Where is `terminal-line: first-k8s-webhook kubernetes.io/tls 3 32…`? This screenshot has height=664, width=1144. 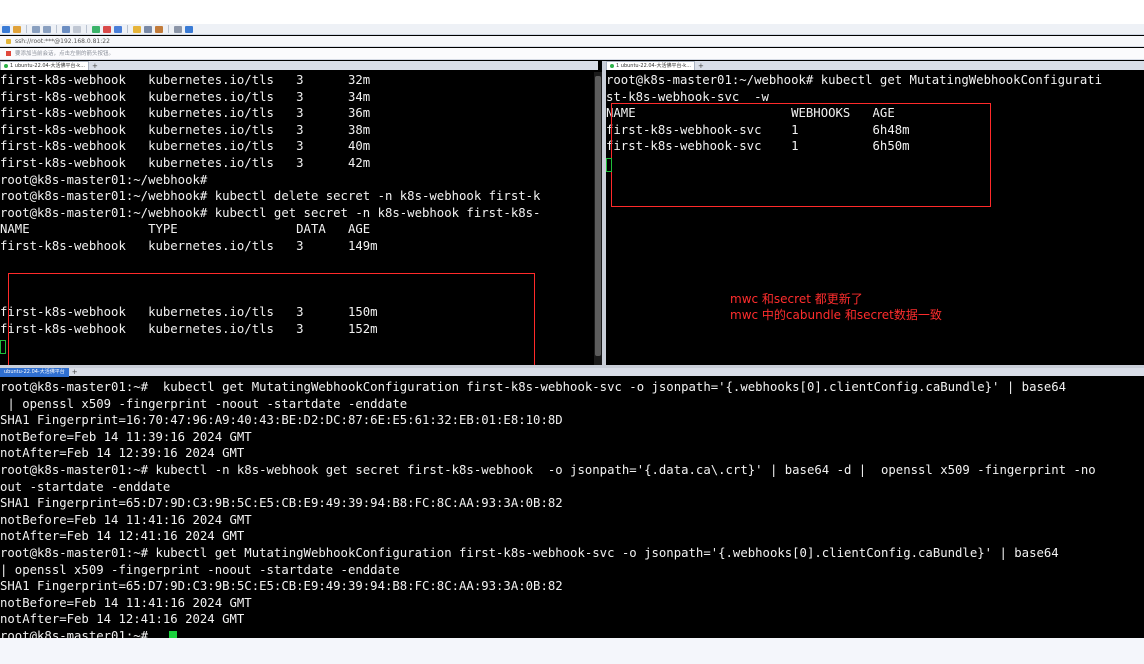
terminal-line: first-k8s-webhook kubernetes.io/tls 3 32… is located at coordinates (185, 80).